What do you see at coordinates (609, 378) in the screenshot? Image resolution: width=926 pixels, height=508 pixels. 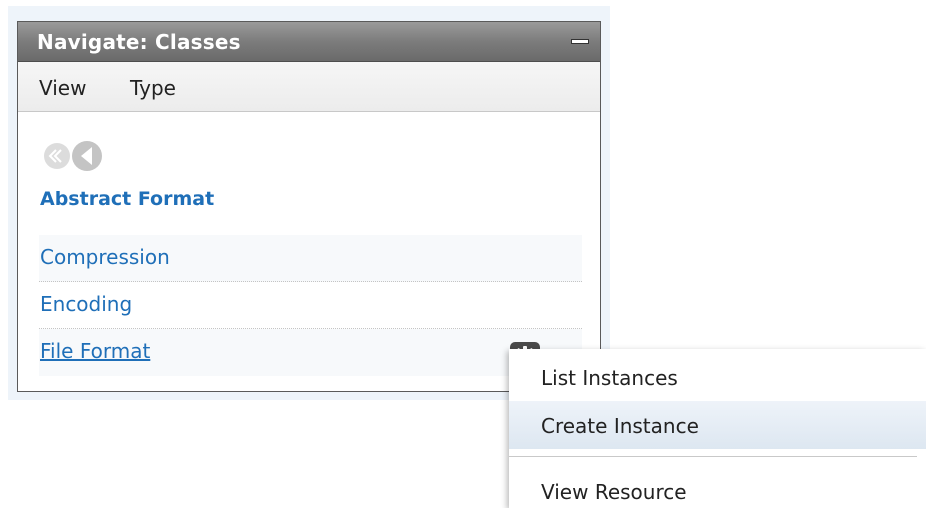 I see `menu-item-label: List Instances` at bounding box center [609, 378].